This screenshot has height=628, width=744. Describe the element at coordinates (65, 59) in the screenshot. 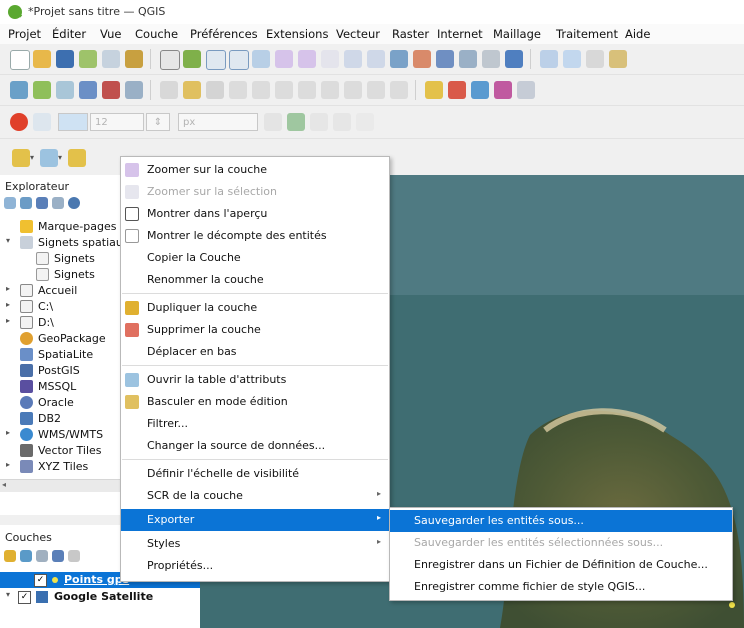

I see `save-project-icon` at that location.